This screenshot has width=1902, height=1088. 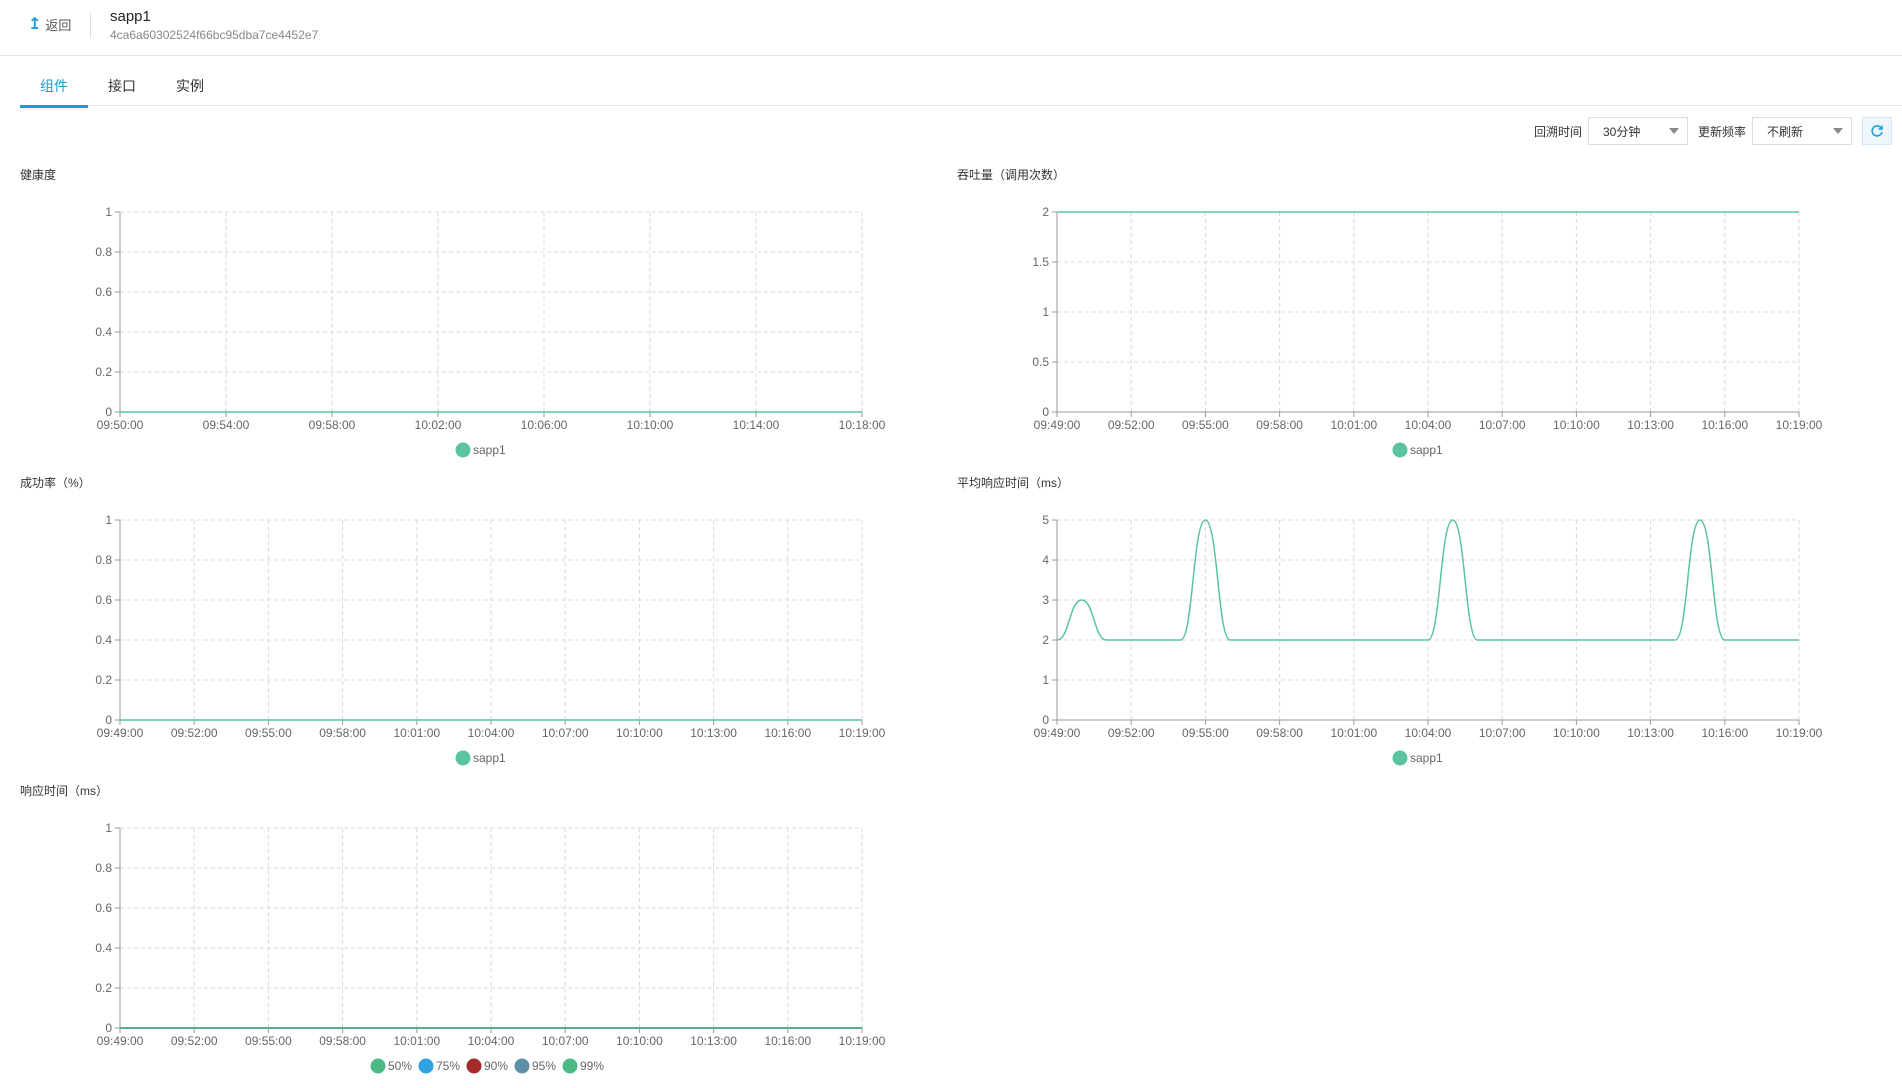 What do you see at coordinates (1040, 362) in the screenshot?
I see `y-tick-label: 0.5` at bounding box center [1040, 362].